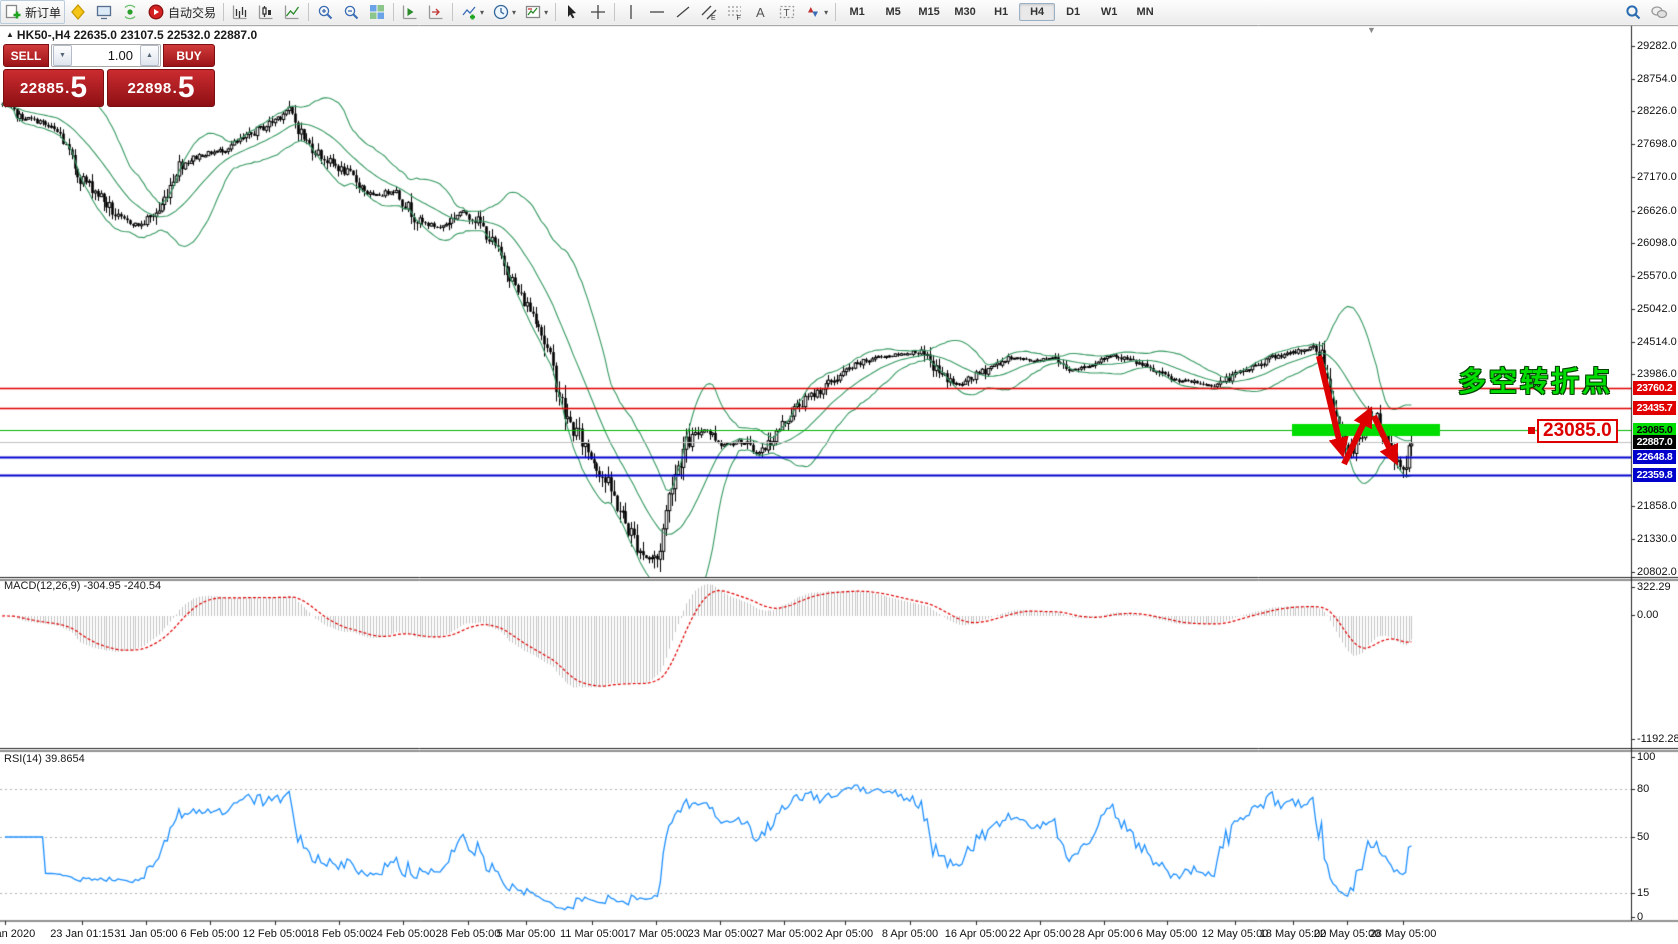  I want to click on price-tick-label: 29282.0, so click(1657, 46).